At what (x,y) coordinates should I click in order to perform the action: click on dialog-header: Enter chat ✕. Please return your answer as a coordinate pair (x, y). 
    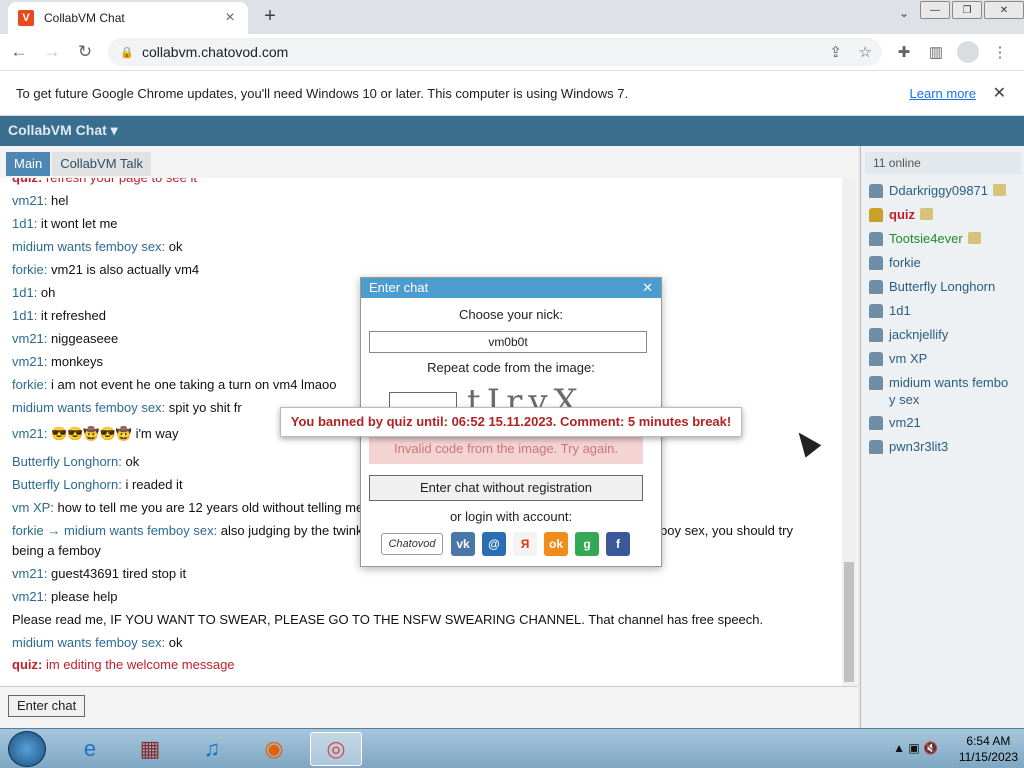
    Looking at the image, I should click on (511, 288).